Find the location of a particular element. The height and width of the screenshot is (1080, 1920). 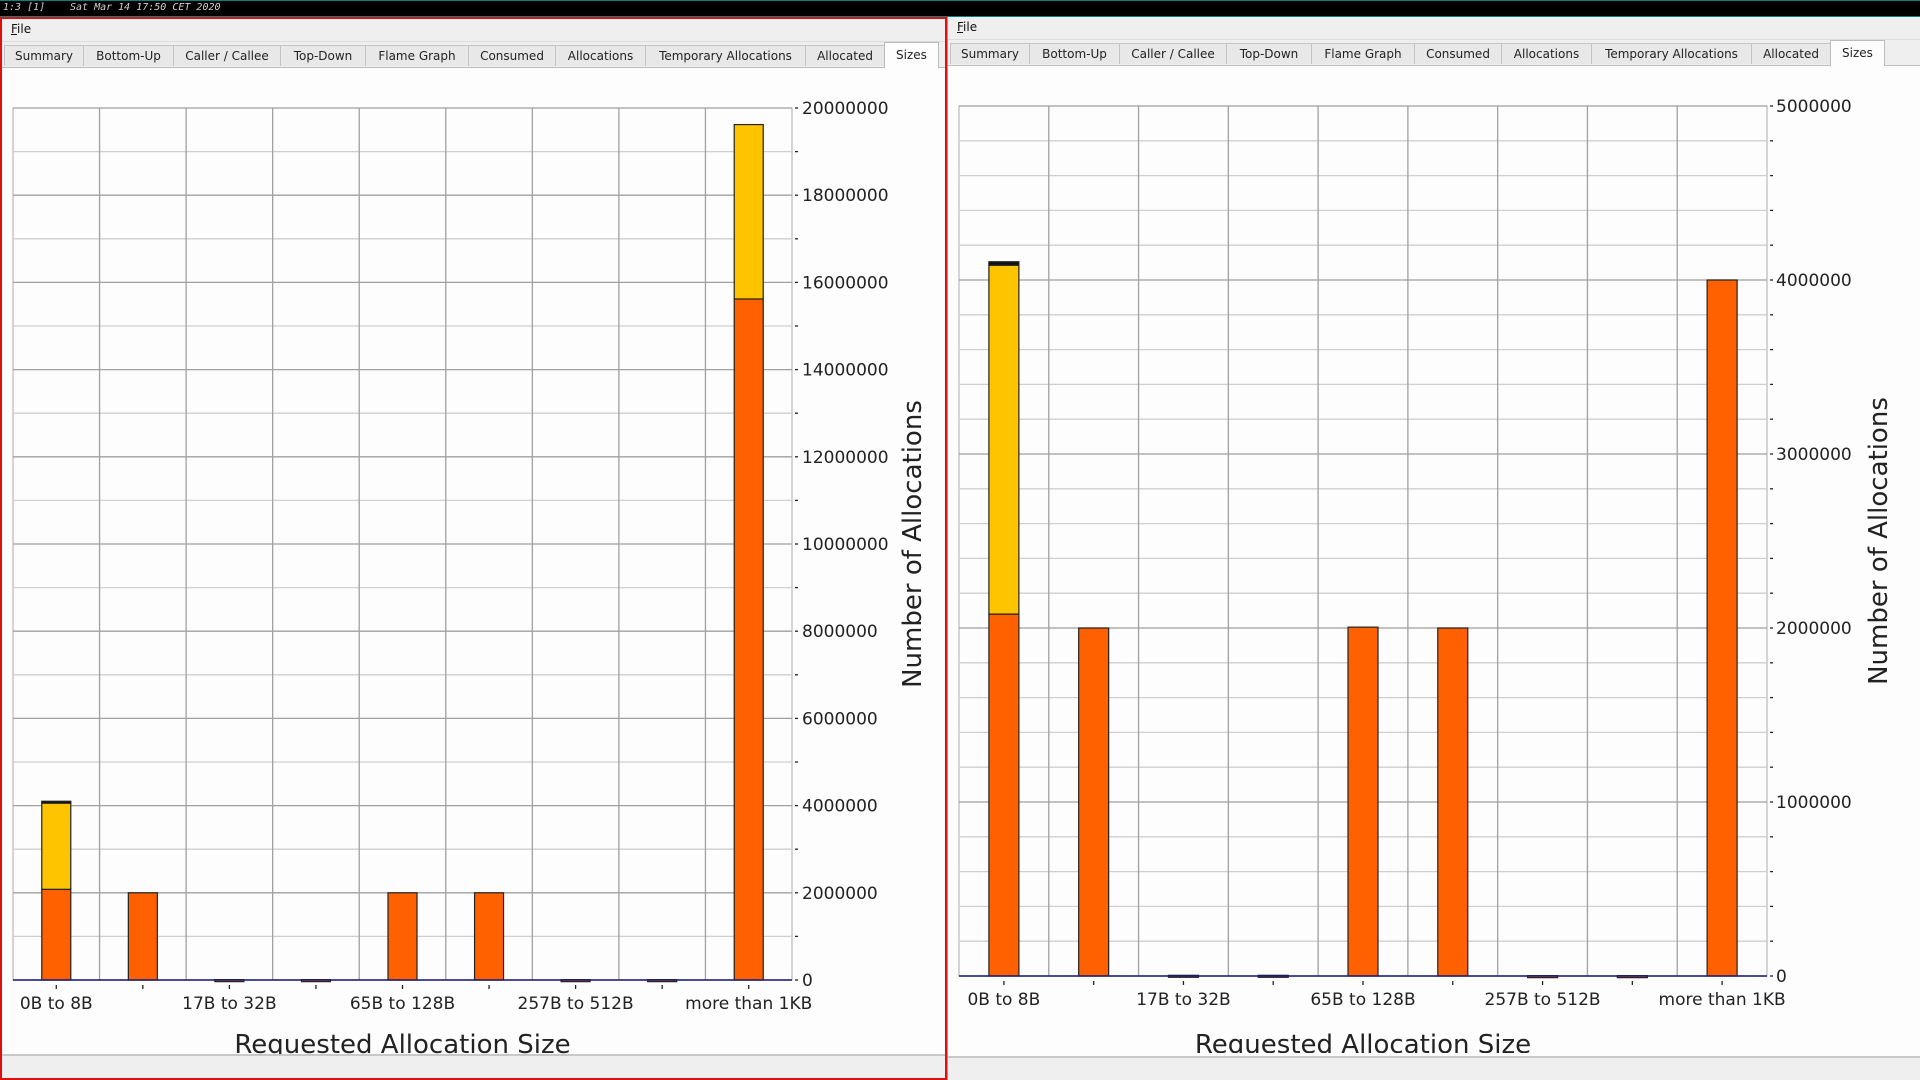

y-tick-label: 6000000 is located at coordinates (840, 719).